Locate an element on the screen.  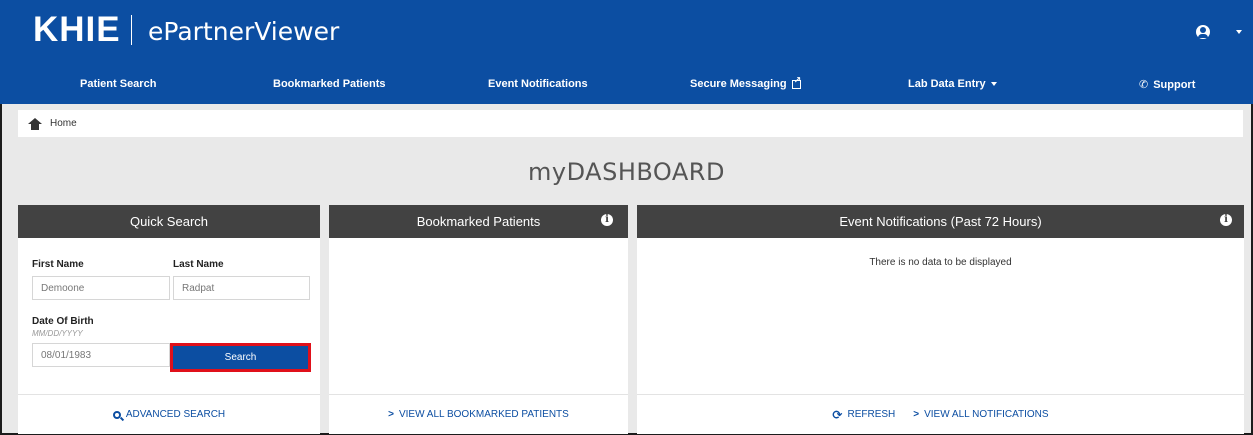
dob-label: Date Of Birth is located at coordinates (63, 321).